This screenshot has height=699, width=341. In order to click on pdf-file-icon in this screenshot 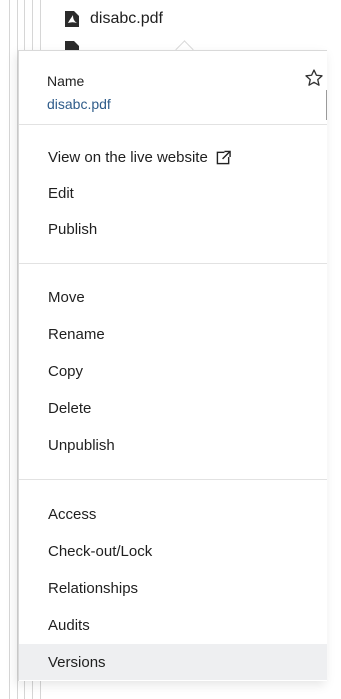, I will do `click(72, 19)`.